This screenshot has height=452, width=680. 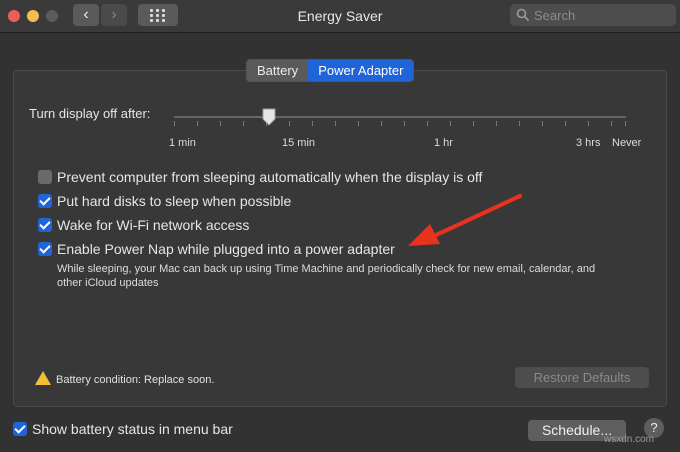 What do you see at coordinates (132, 429) in the screenshot?
I see `show-battery-label: Show battery status in menu bar` at bounding box center [132, 429].